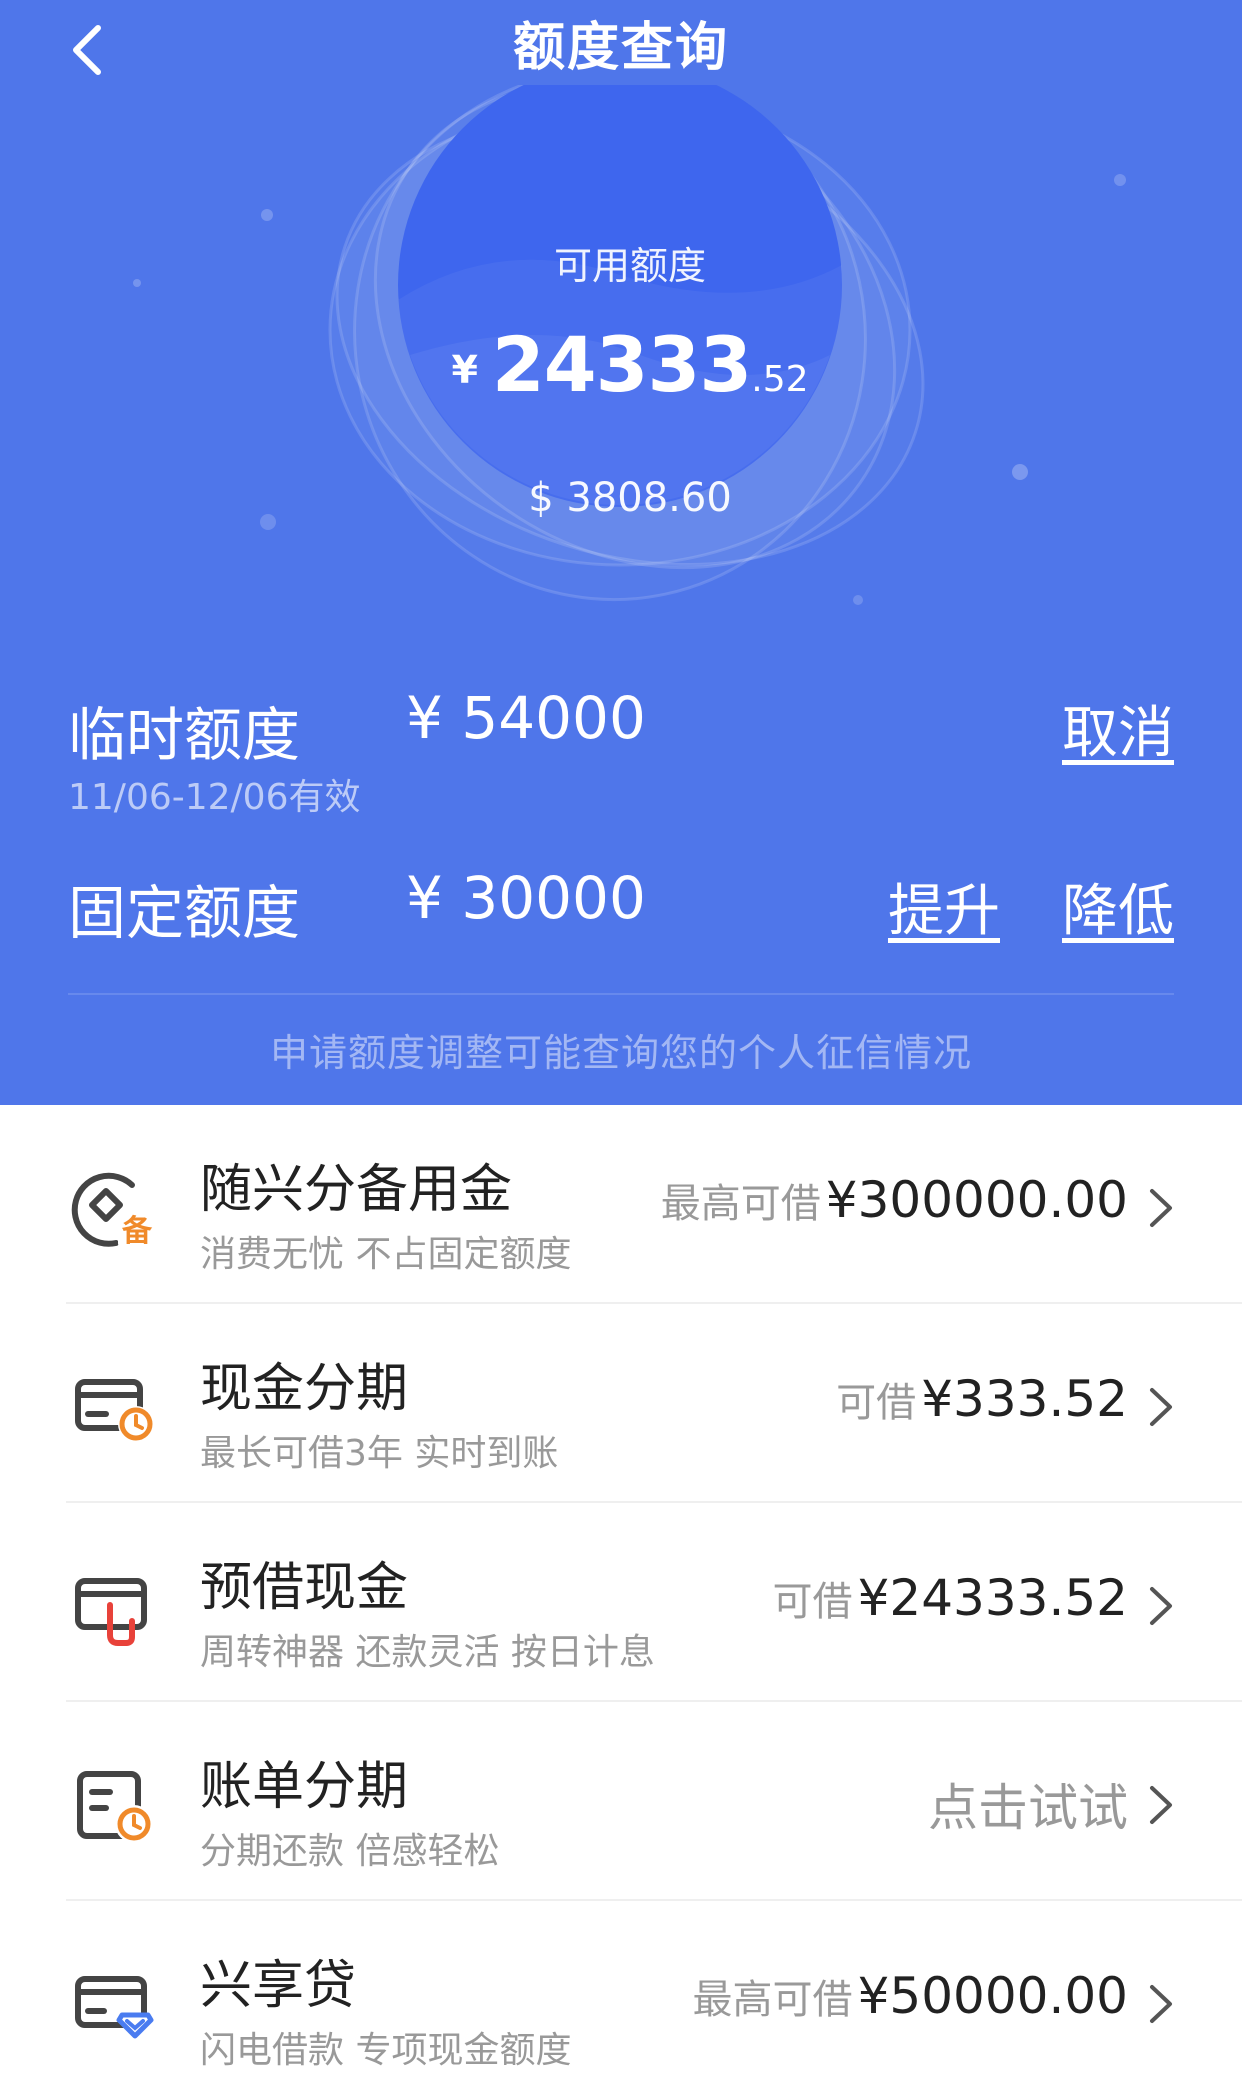 This screenshot has height=2091, width=1242. Describe the element at coordinates (629, 266) in the screenshot. I see `available-quota-label: 可用额度` at that location.